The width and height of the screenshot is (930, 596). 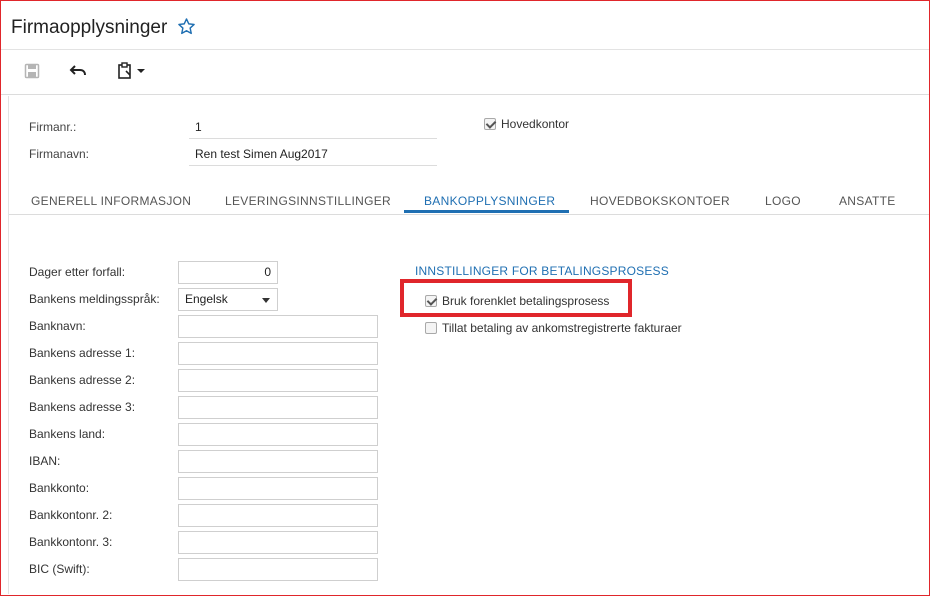 I want to click on field-label: Bankkonto:, so click(x=59, y=488).